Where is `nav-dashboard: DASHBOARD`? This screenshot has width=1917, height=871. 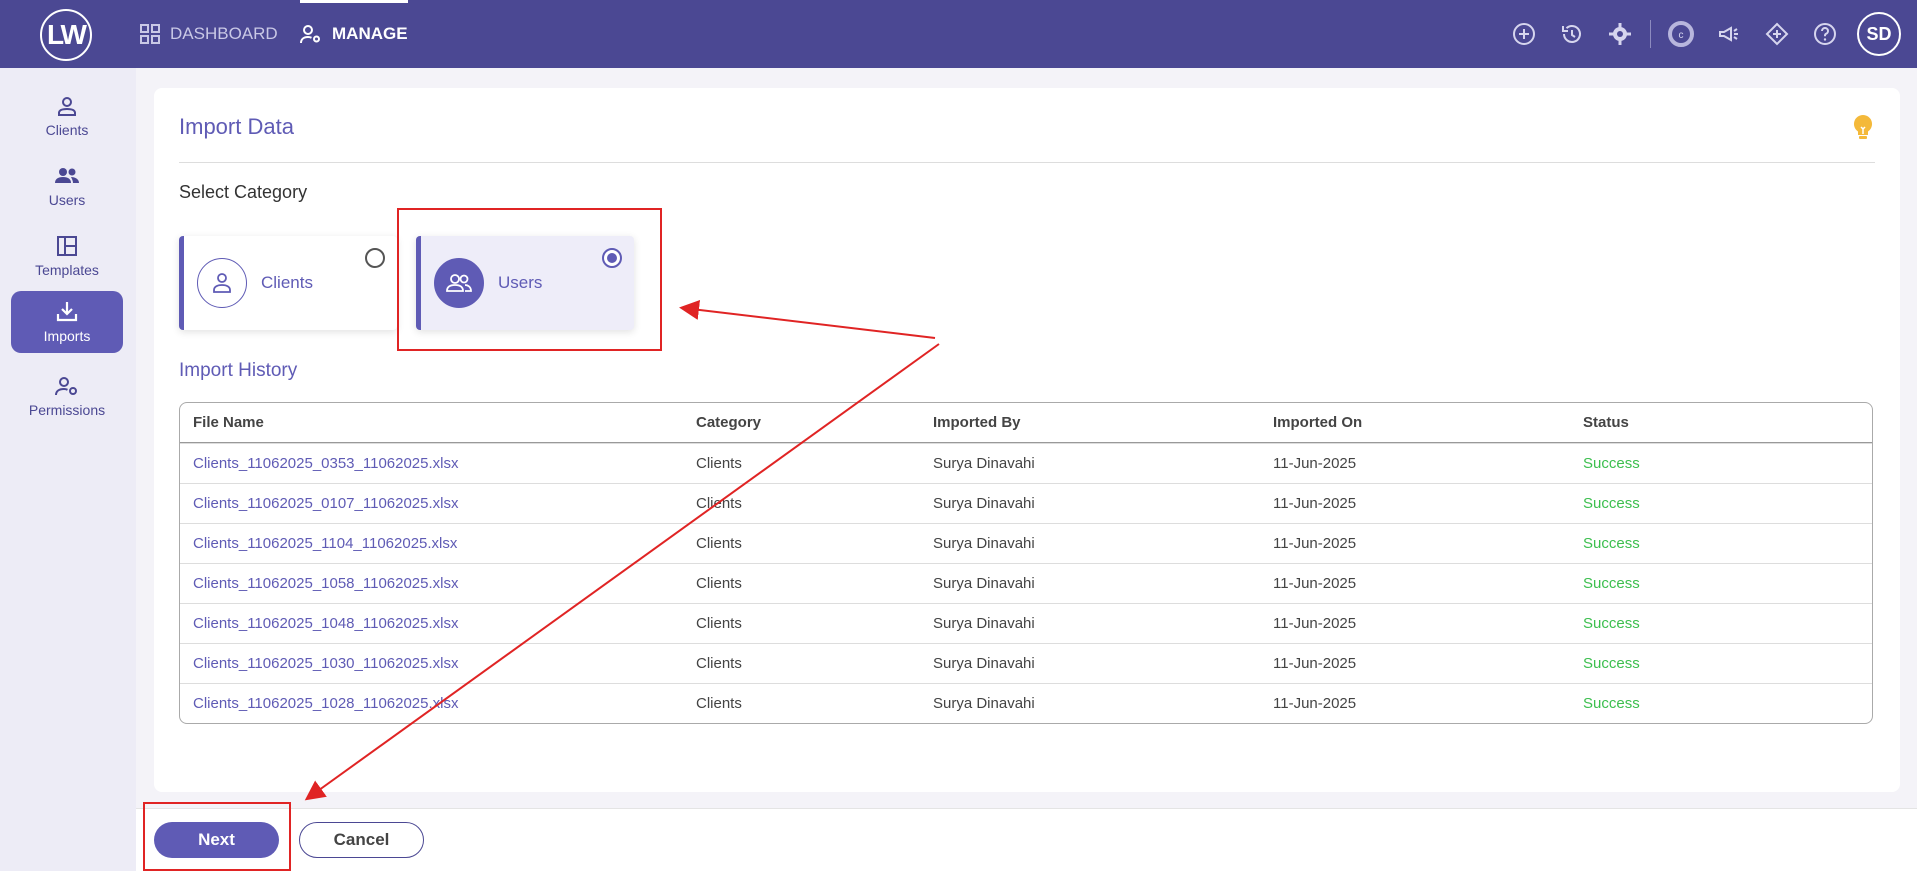
nav-dashboard: DASHBOARD is located at coordinates (209, 34).